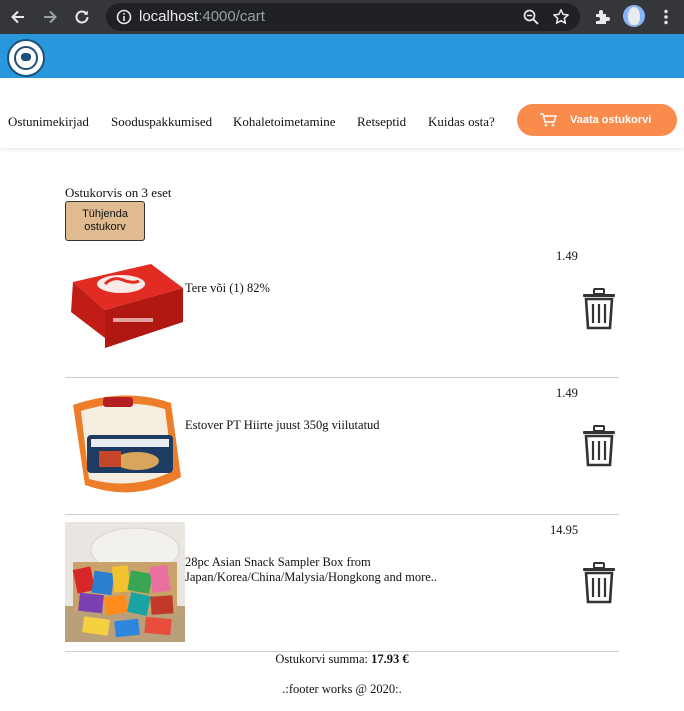 The width and height of the screenshot is (684, 711). What do you see at coordinates (342, 56) in the screenshot?
I see `site-header-bar` at bounding box center [342, 56].